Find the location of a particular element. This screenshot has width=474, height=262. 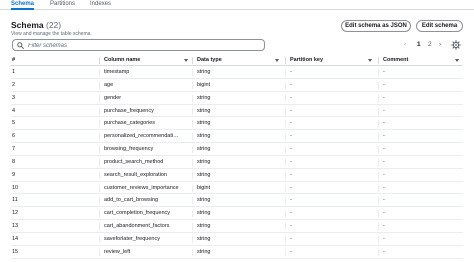

table-row: 5 purchase_categories string - - is located at coordinates (237, 124).